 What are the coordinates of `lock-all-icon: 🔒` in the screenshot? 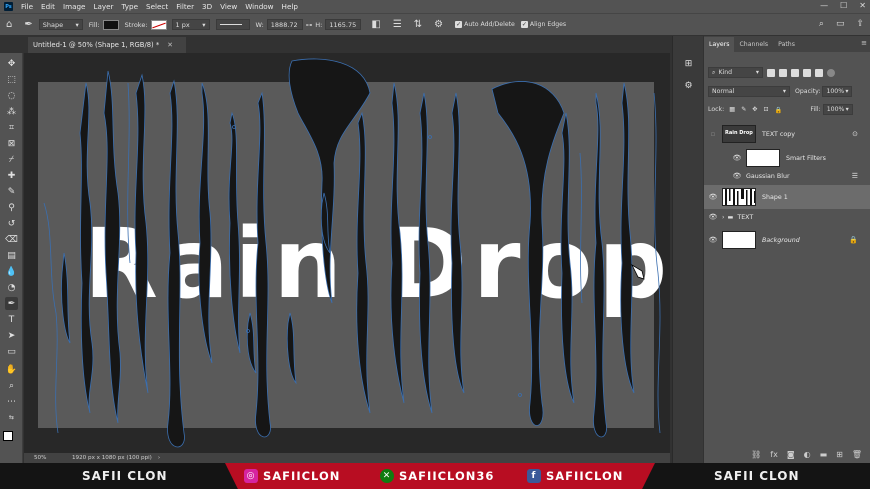 It's located at (779, 110).